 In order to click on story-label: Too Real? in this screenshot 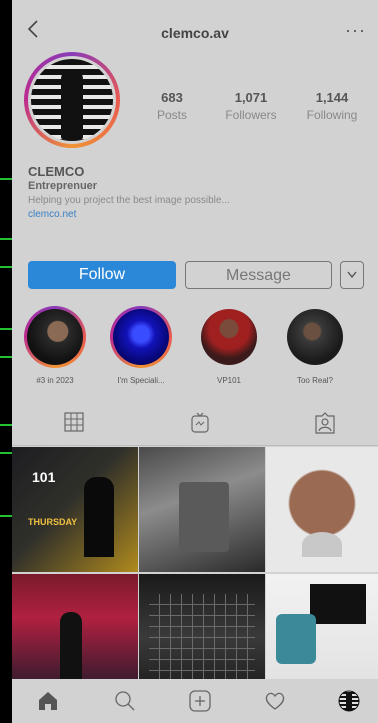, I will do `click(315, 380)`.